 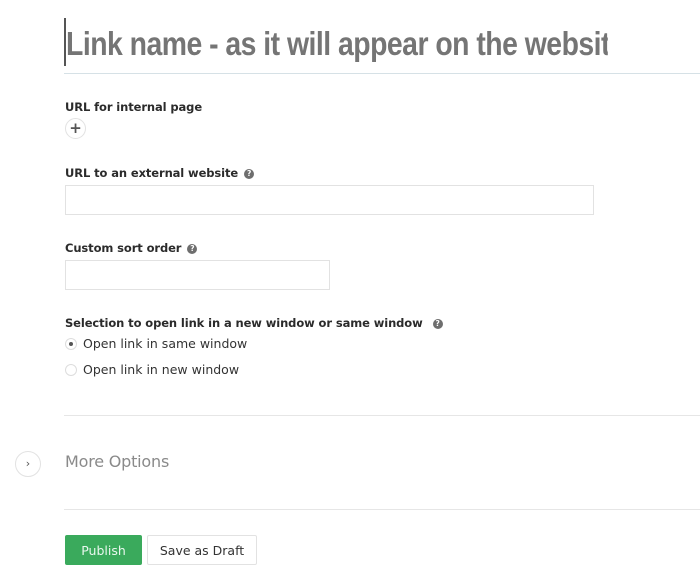 I want to click on radio-option-new-window: Open link in new window, so click(x=152, y=369).